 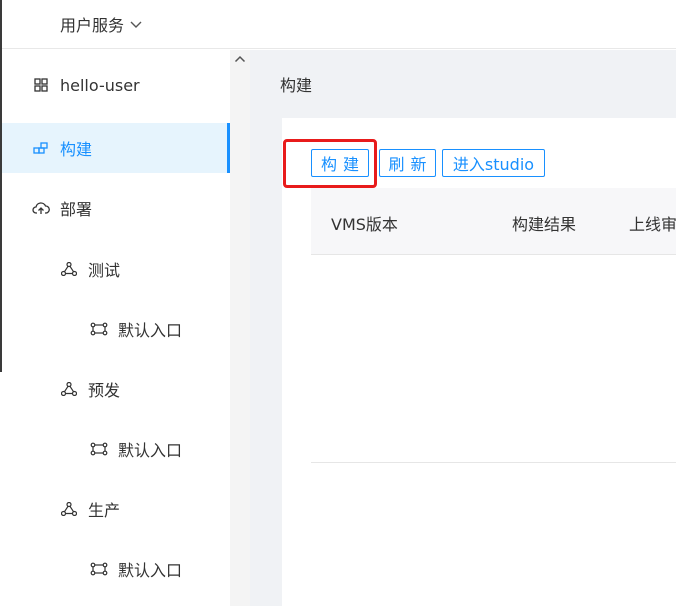 What do you see at coordinates (104, 510) in the screenshot?
I see `sidebar-item-label: 生产` at bounding box center [104, 510].